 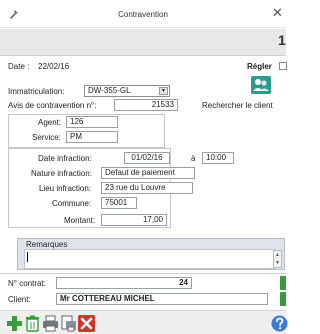 I want to click on record-number: 1, so click(x=282, y=40).